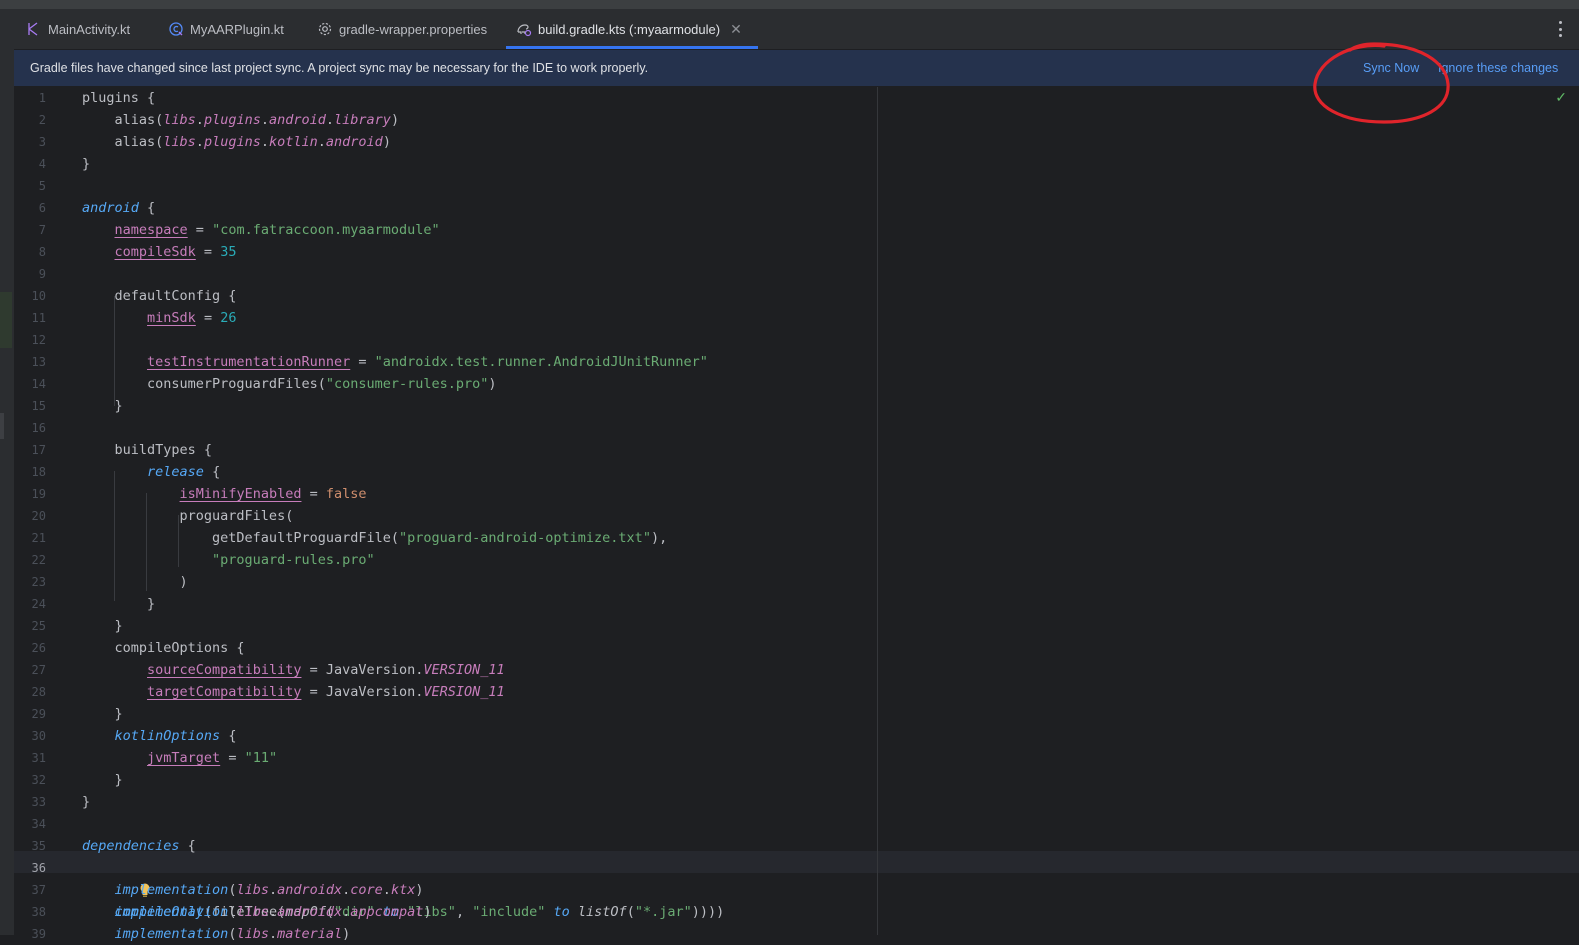 The width and height of the screenshot is (1579, 945). I want to click on tab-label: gradle-wrapper.properties, so click(413, 29).